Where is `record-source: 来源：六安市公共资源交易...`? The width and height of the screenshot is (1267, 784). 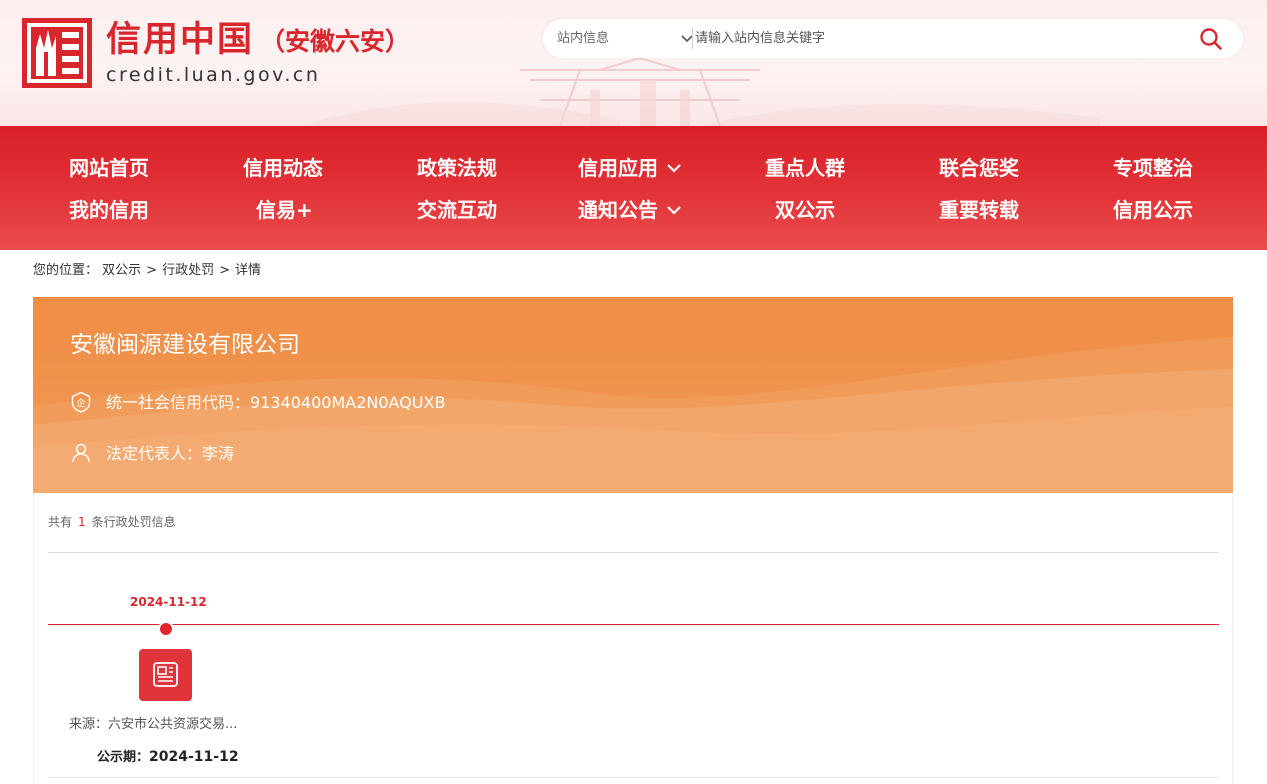 record-source: 来源：六安市公共资源交易... is located at coordinates (153, 725).